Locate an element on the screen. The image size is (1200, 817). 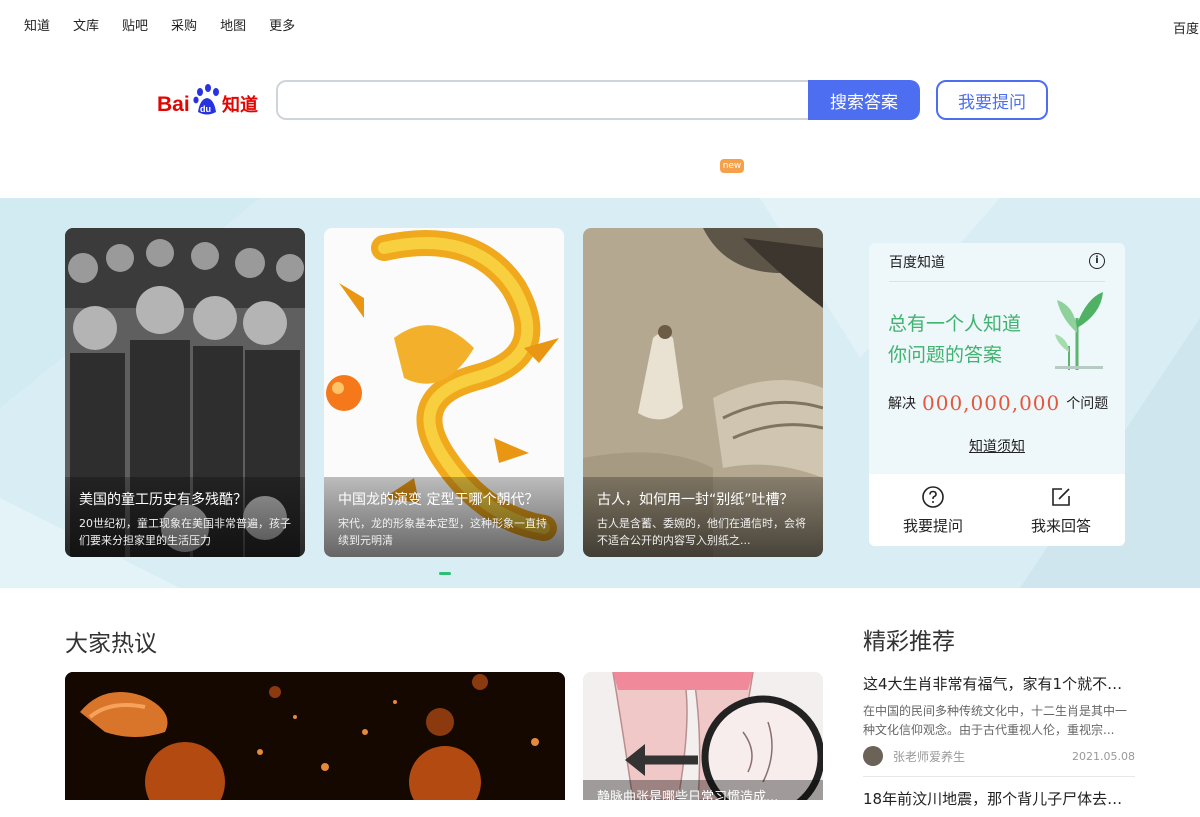
solved-counter: 解决 000,000,000 个问题 is located at coordinates (998, 403).